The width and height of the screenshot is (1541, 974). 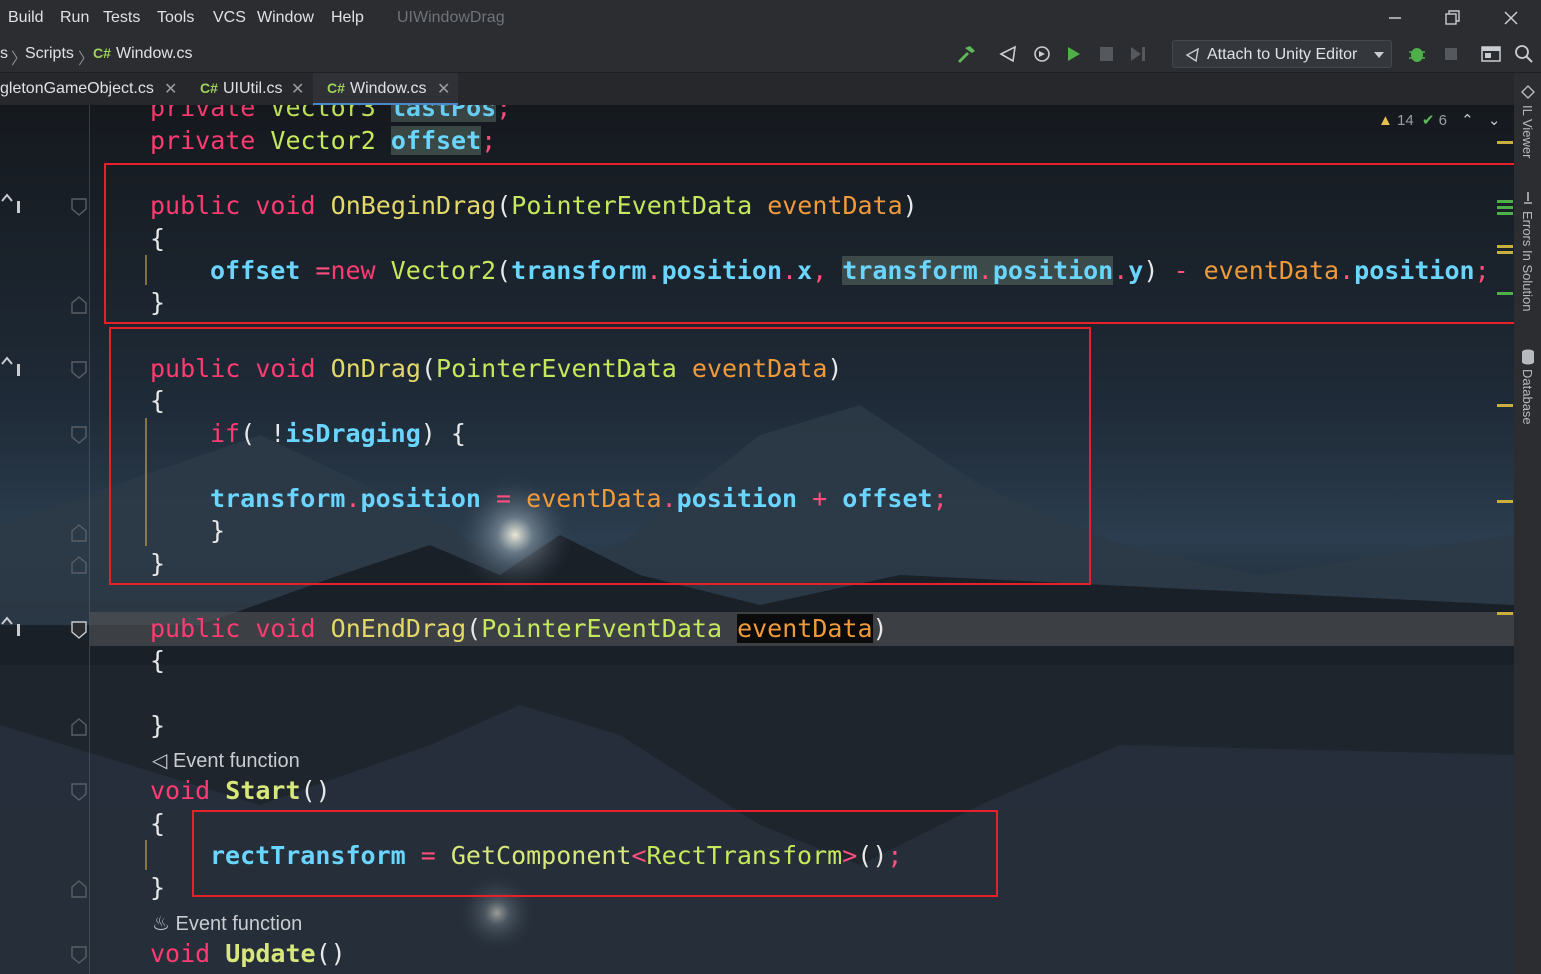 I want to click on annotation-box-start, so click(x=595, y=853).